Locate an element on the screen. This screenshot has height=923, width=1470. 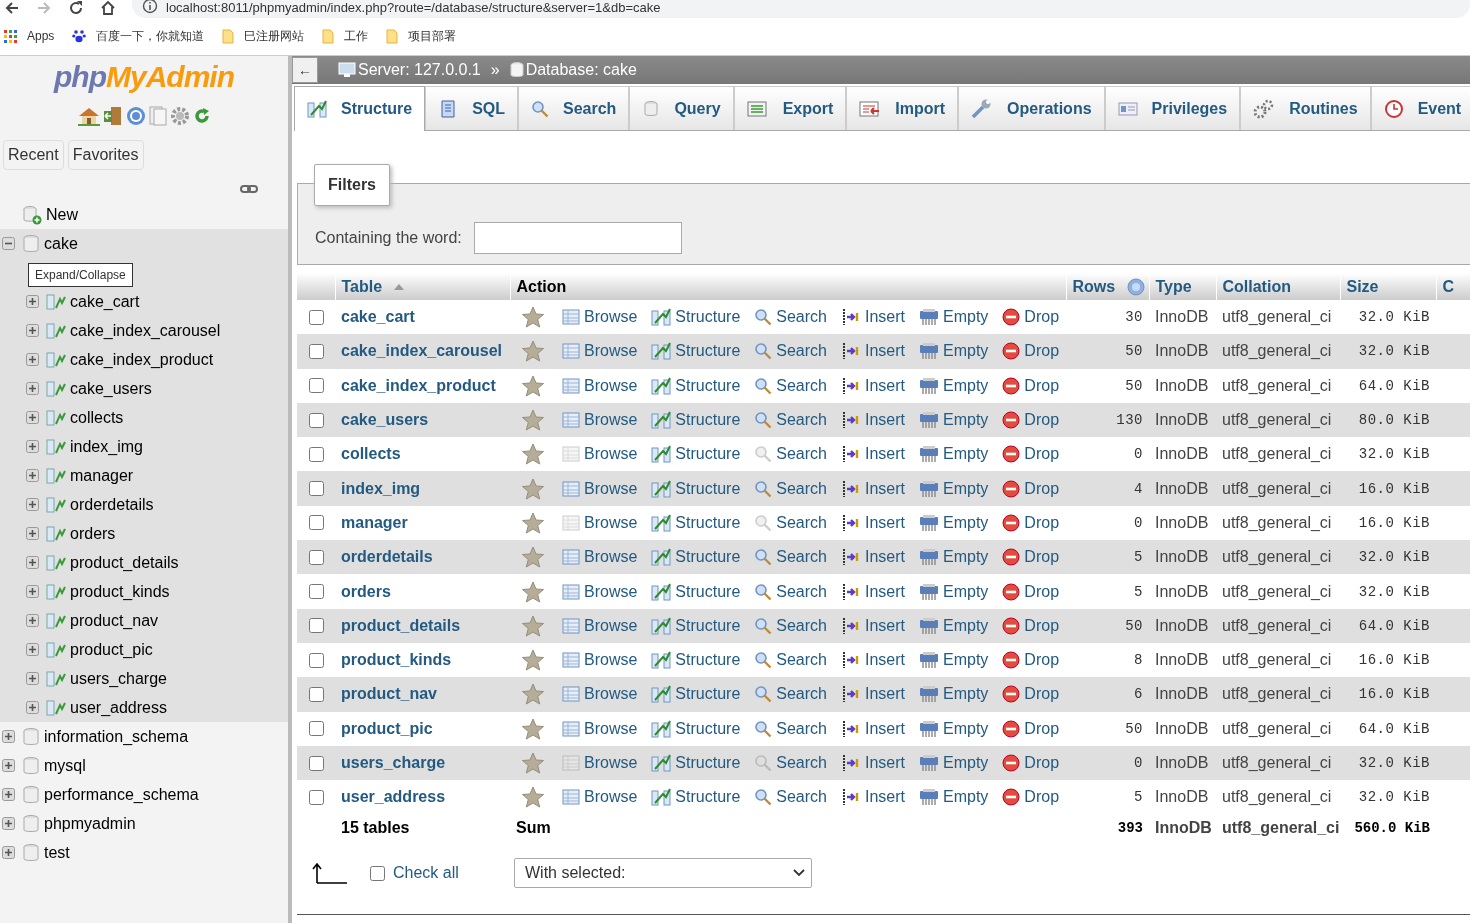
tab: Search is located at coordinates (574, 108).